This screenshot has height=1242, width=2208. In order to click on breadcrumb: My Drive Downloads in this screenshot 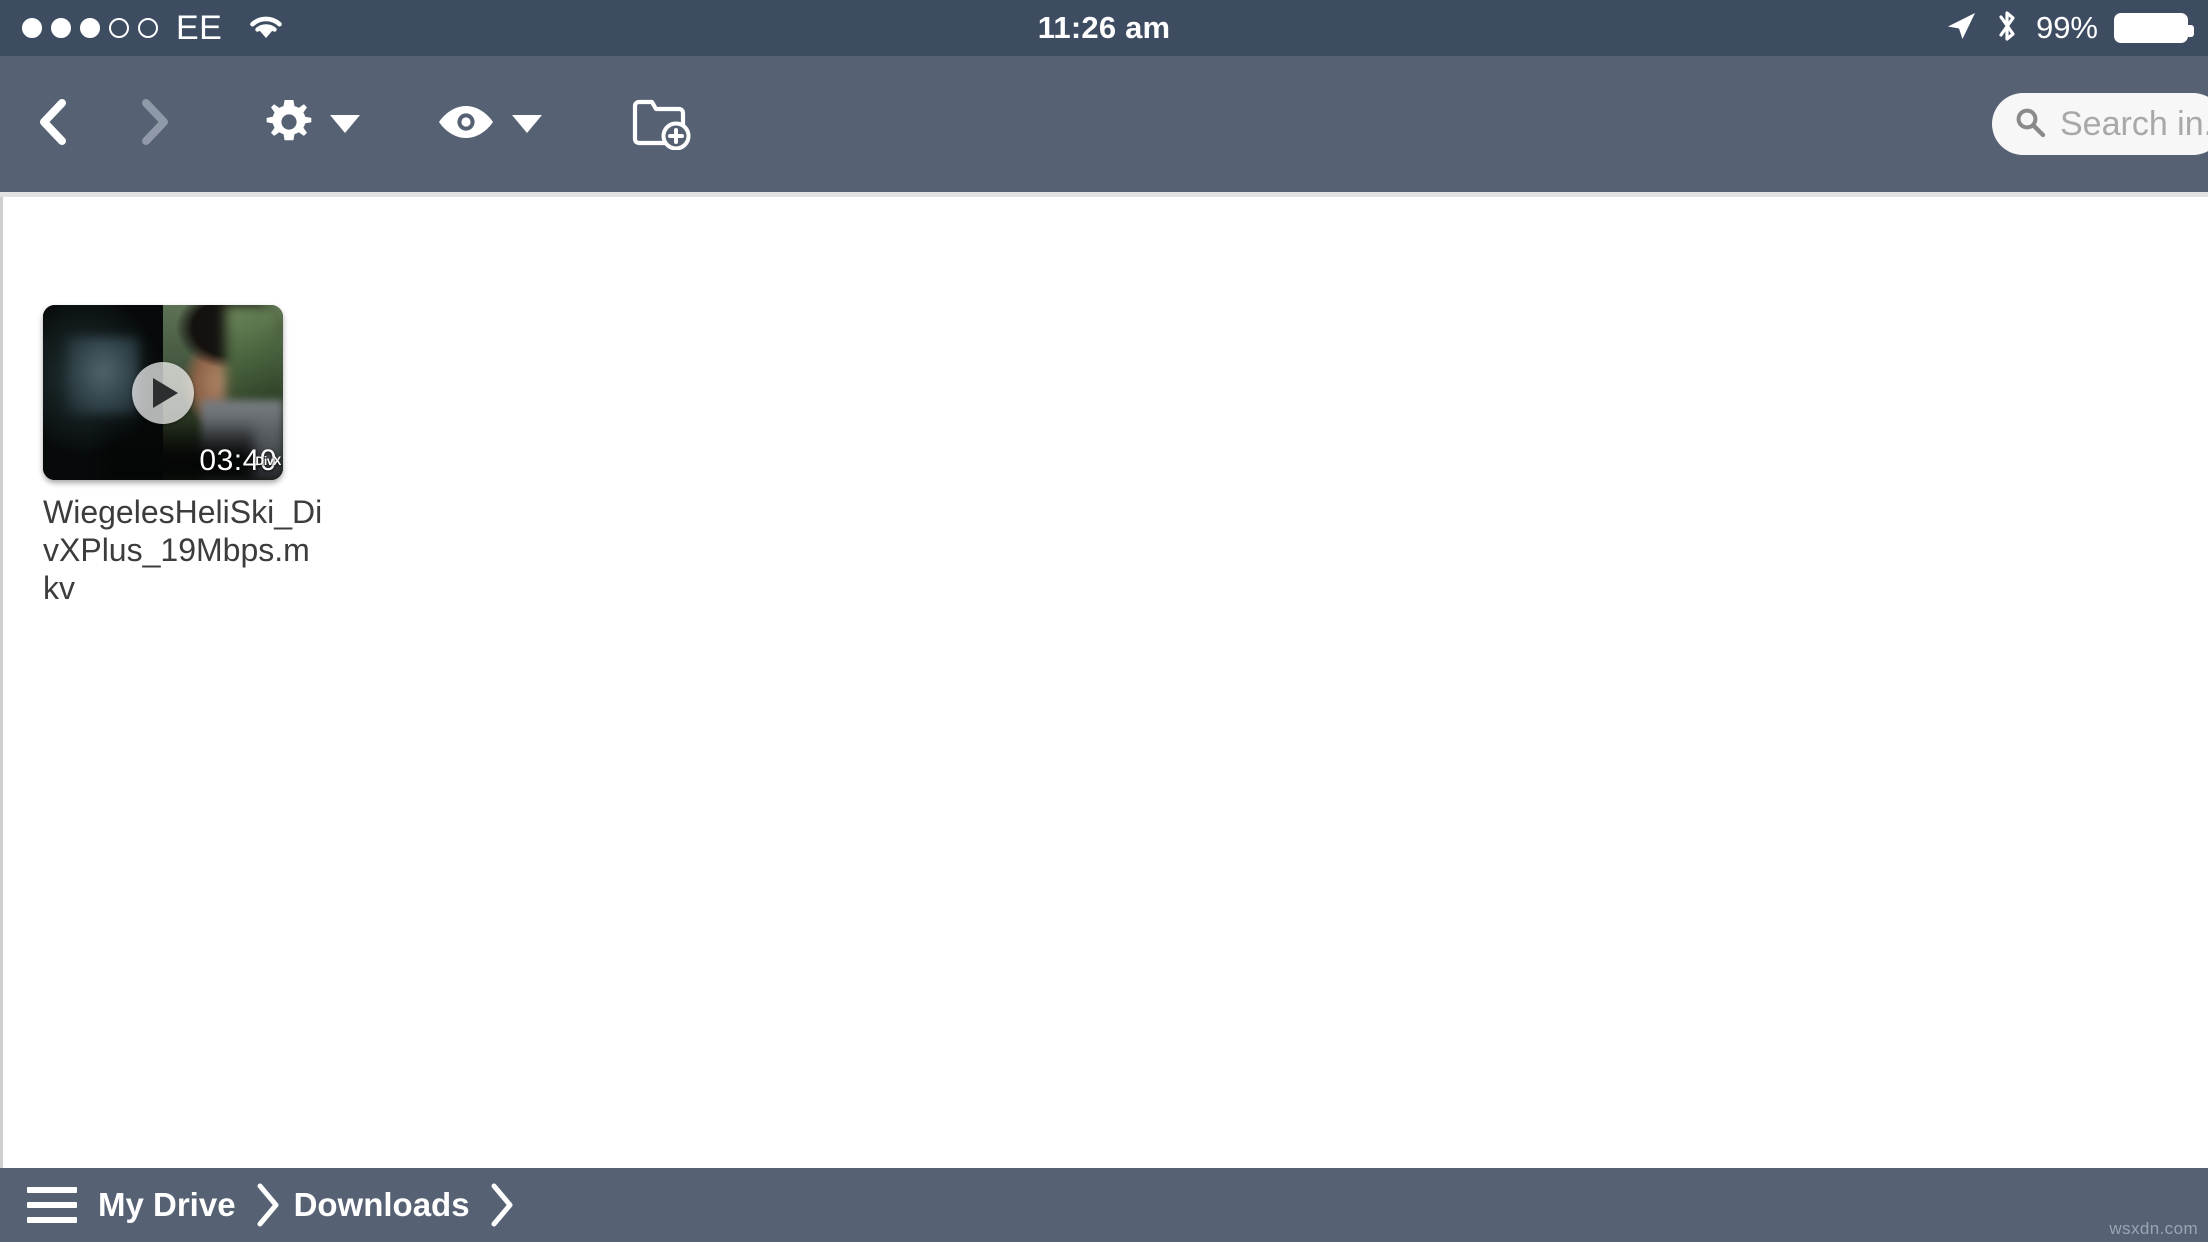, I will do `click(311, 1205)`.